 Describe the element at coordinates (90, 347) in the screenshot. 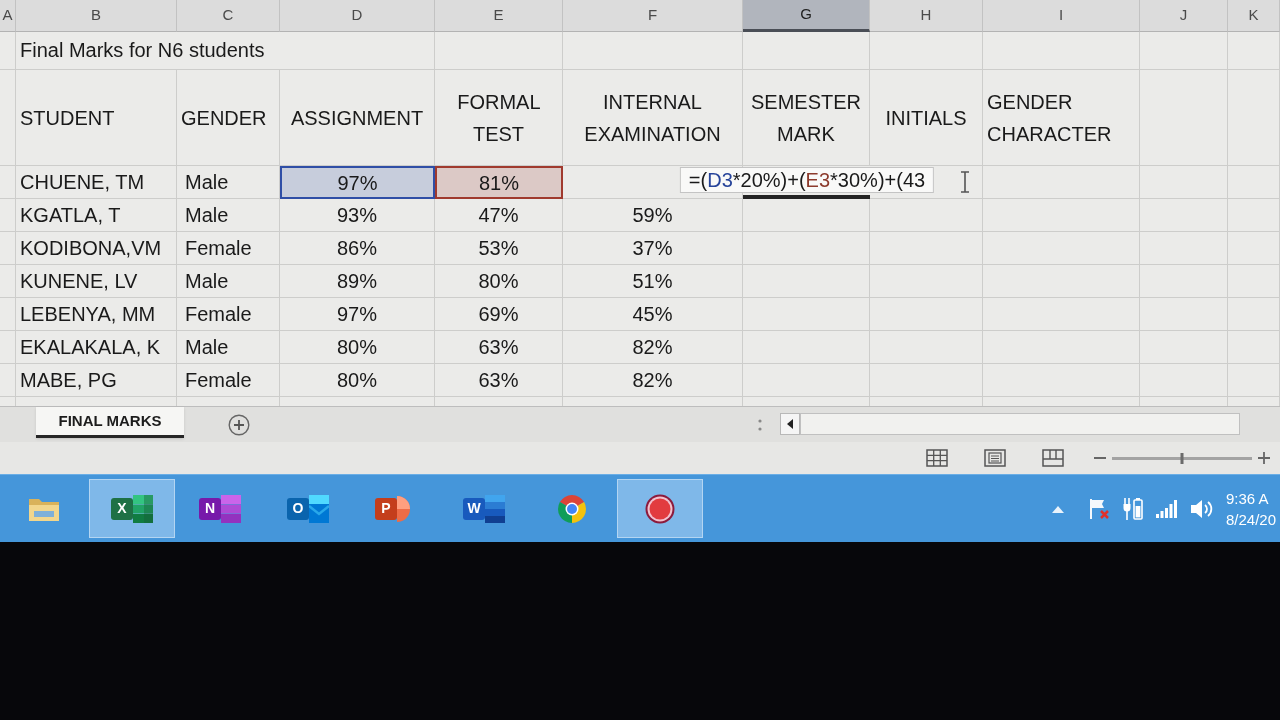

I see `student-name: EKALAKALA, K` at that location.